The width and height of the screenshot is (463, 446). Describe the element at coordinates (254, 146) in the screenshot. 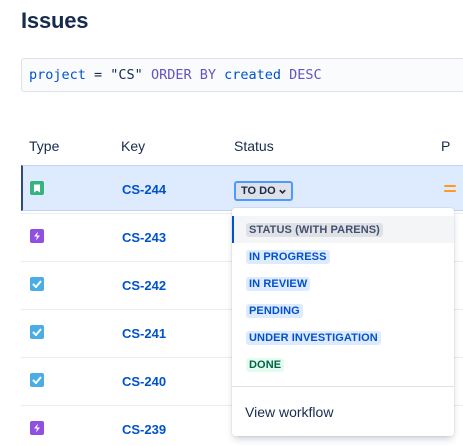

I see `column-header-status: Status` at that location.